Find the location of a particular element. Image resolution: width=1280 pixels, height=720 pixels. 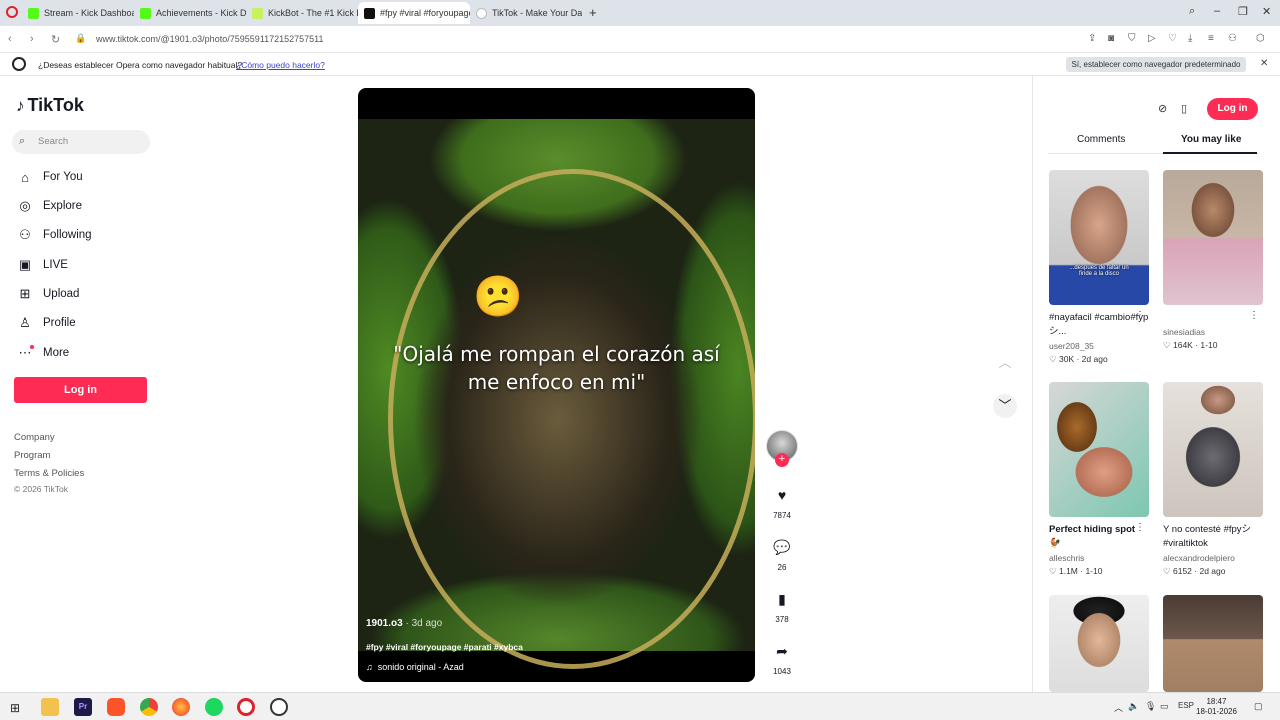

tab-label: Stream - Kick Dashboard is located at coordinates (89, 13).